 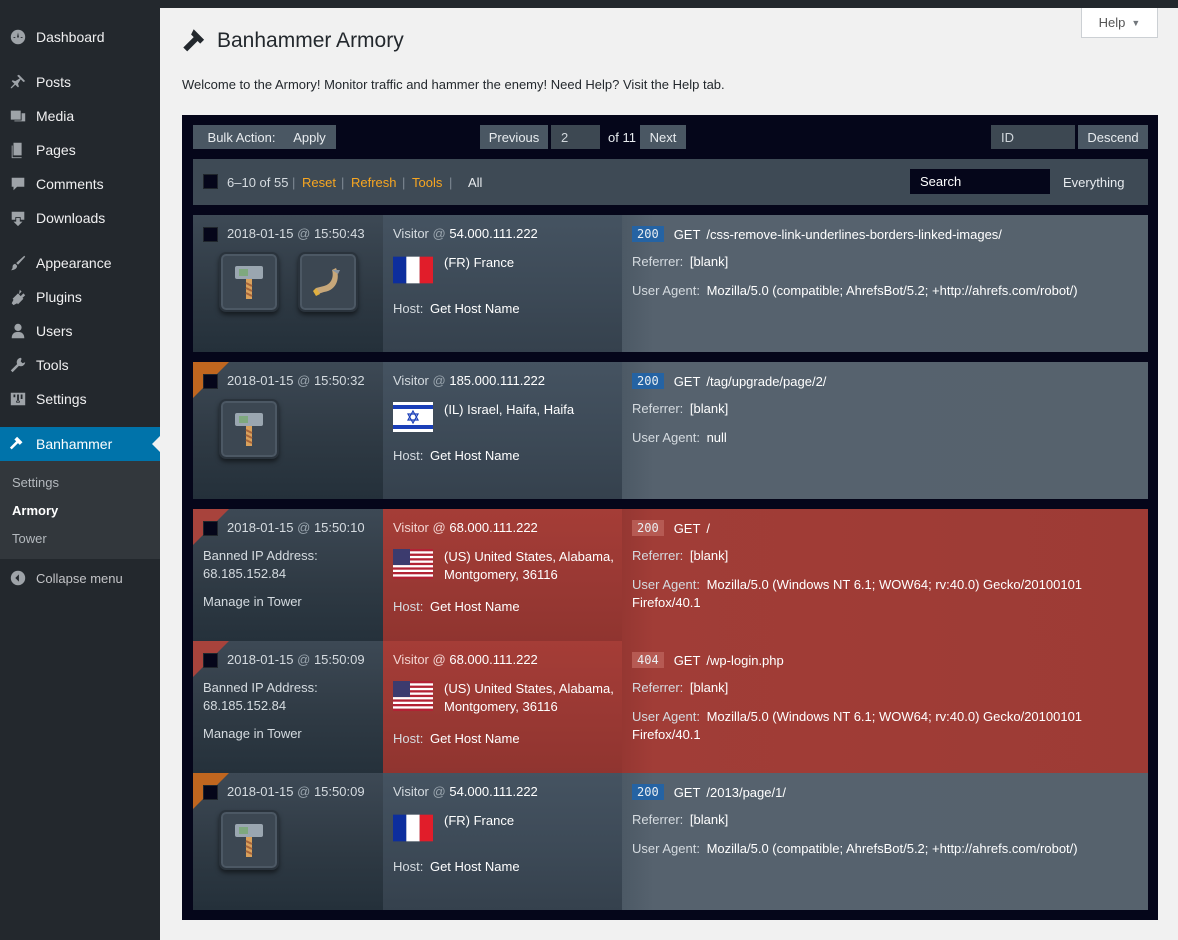 I want to click on admin-bar, so click(x=669, y=4).